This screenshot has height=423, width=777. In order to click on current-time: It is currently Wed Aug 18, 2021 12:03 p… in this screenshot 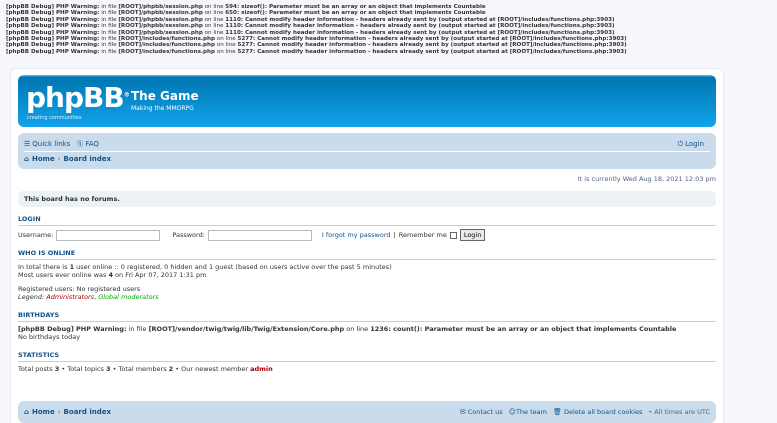, I will do `click(646, 179)`.